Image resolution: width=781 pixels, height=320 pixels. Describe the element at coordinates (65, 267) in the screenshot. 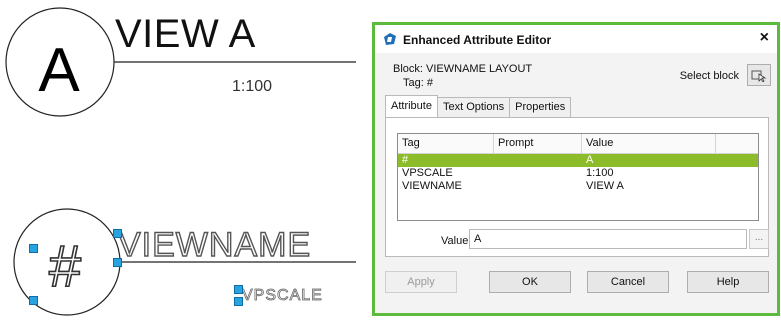

I see `template-hash-attribute: #` at that location.